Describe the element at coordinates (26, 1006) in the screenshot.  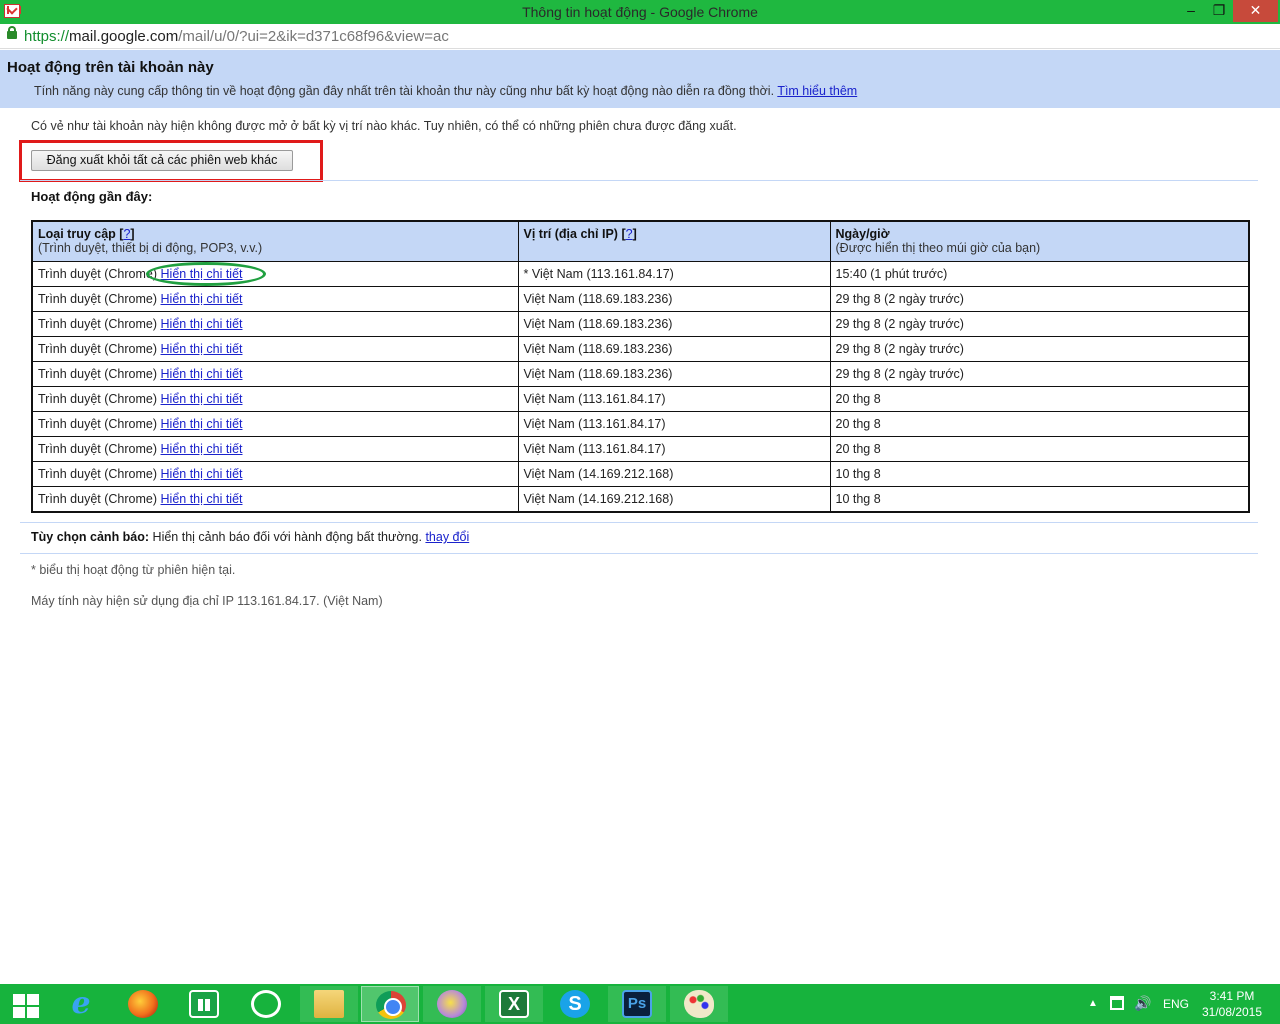
I see `windows-logo-icon` at that location.